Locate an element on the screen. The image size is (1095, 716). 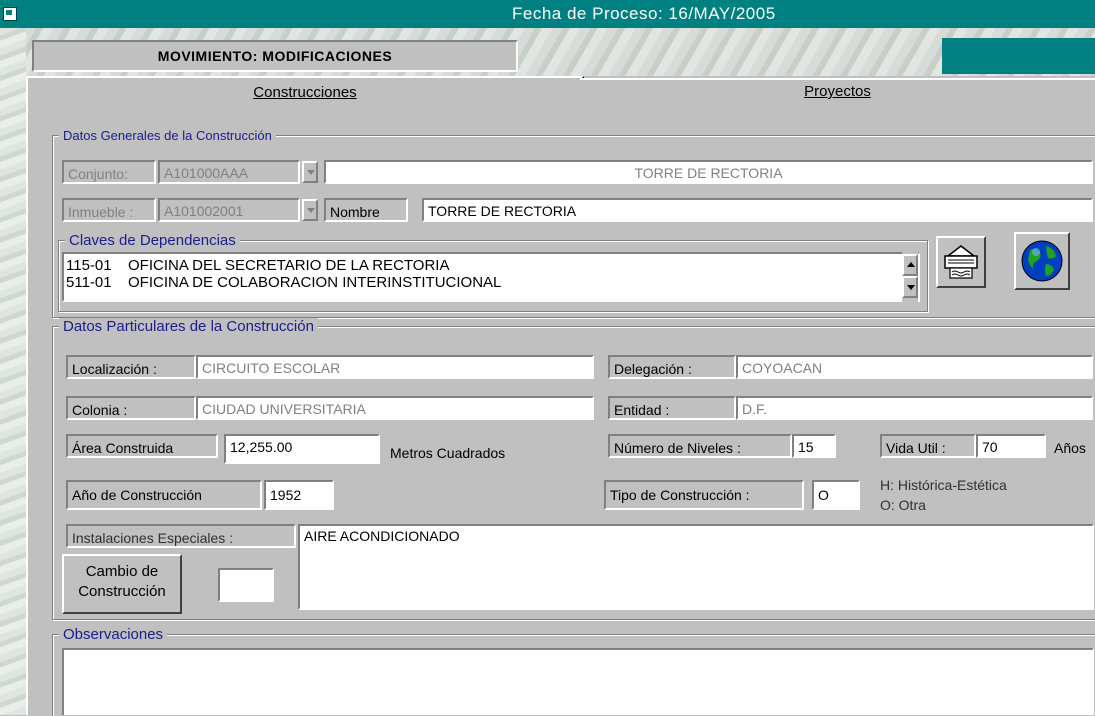
conjunto-label: Conjunto: is located at coordinates (109, 172).